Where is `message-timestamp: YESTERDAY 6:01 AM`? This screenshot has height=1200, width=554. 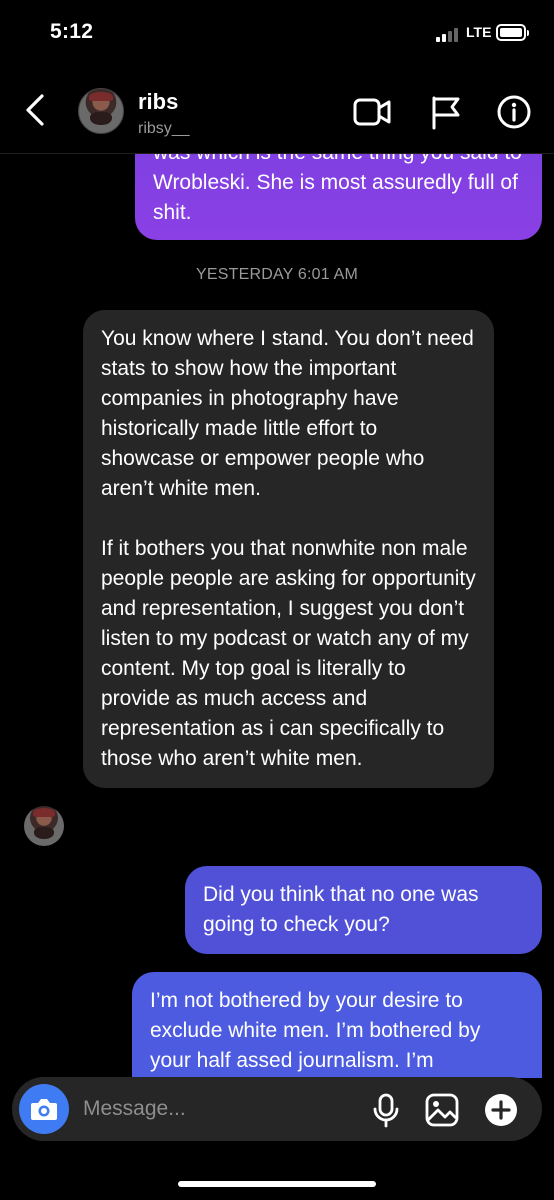 message-timestamp: YESTERDAY 6:01 AM is located at coordinates (277, 274).